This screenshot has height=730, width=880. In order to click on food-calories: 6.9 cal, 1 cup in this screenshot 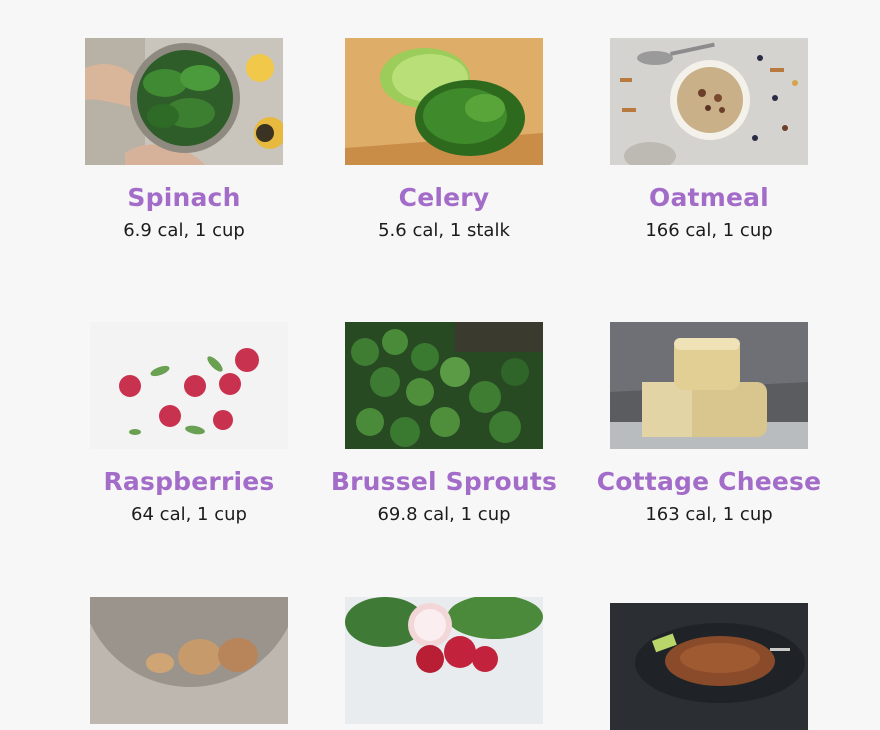, I will do `click(184, 230)`.